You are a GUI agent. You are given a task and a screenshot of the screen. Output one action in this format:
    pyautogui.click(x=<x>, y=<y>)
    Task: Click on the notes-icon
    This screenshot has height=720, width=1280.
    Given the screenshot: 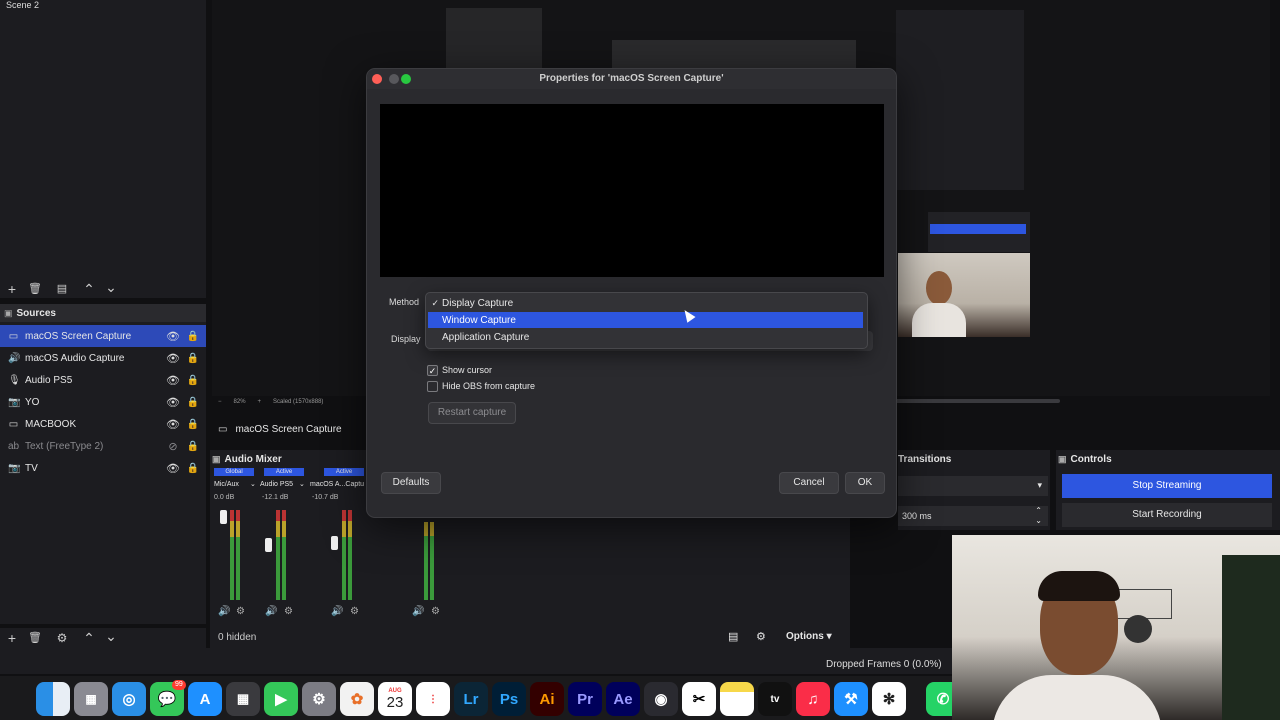 What is the action you would take?
    pyautogui.click(x=737, y=699)
    